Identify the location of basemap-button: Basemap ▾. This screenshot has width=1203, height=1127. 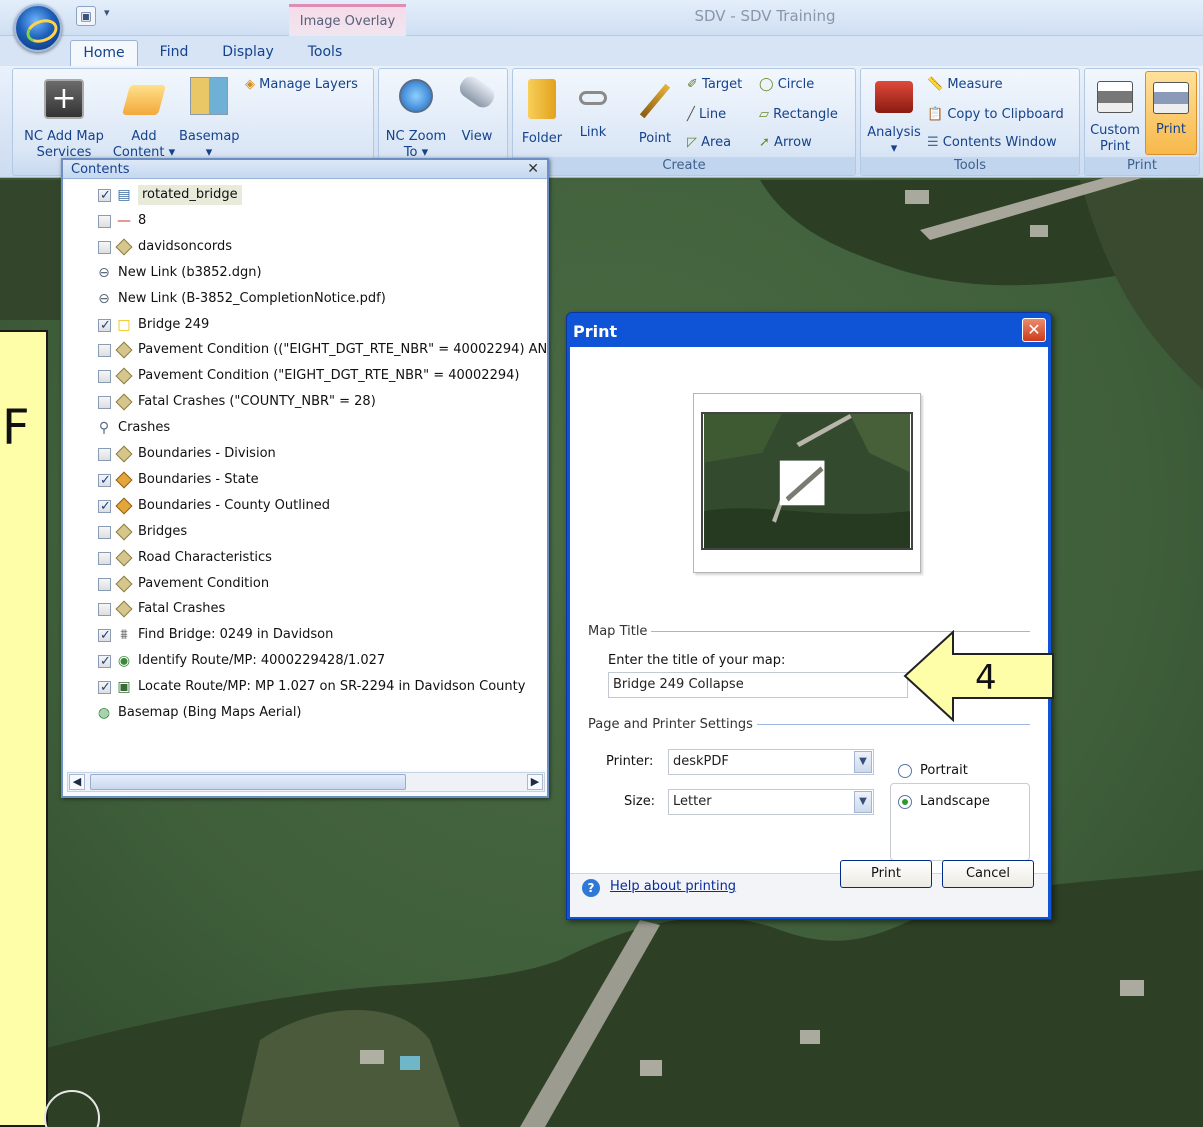
(209, 117).